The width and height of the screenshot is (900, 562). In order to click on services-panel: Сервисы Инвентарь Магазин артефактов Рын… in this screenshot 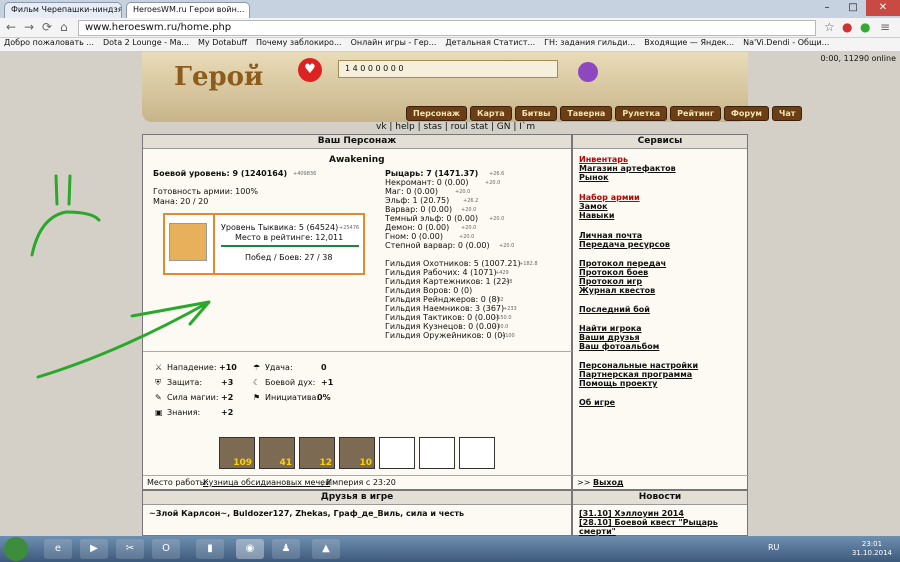, I will do `click(660, 312)`.